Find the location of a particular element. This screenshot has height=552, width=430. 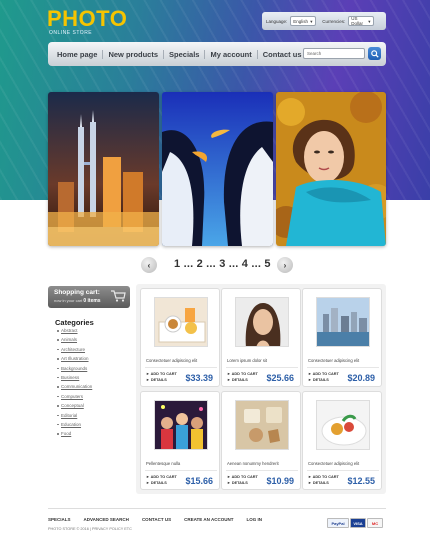

currency-label: Currencies: is located at coordinates (334, 21).